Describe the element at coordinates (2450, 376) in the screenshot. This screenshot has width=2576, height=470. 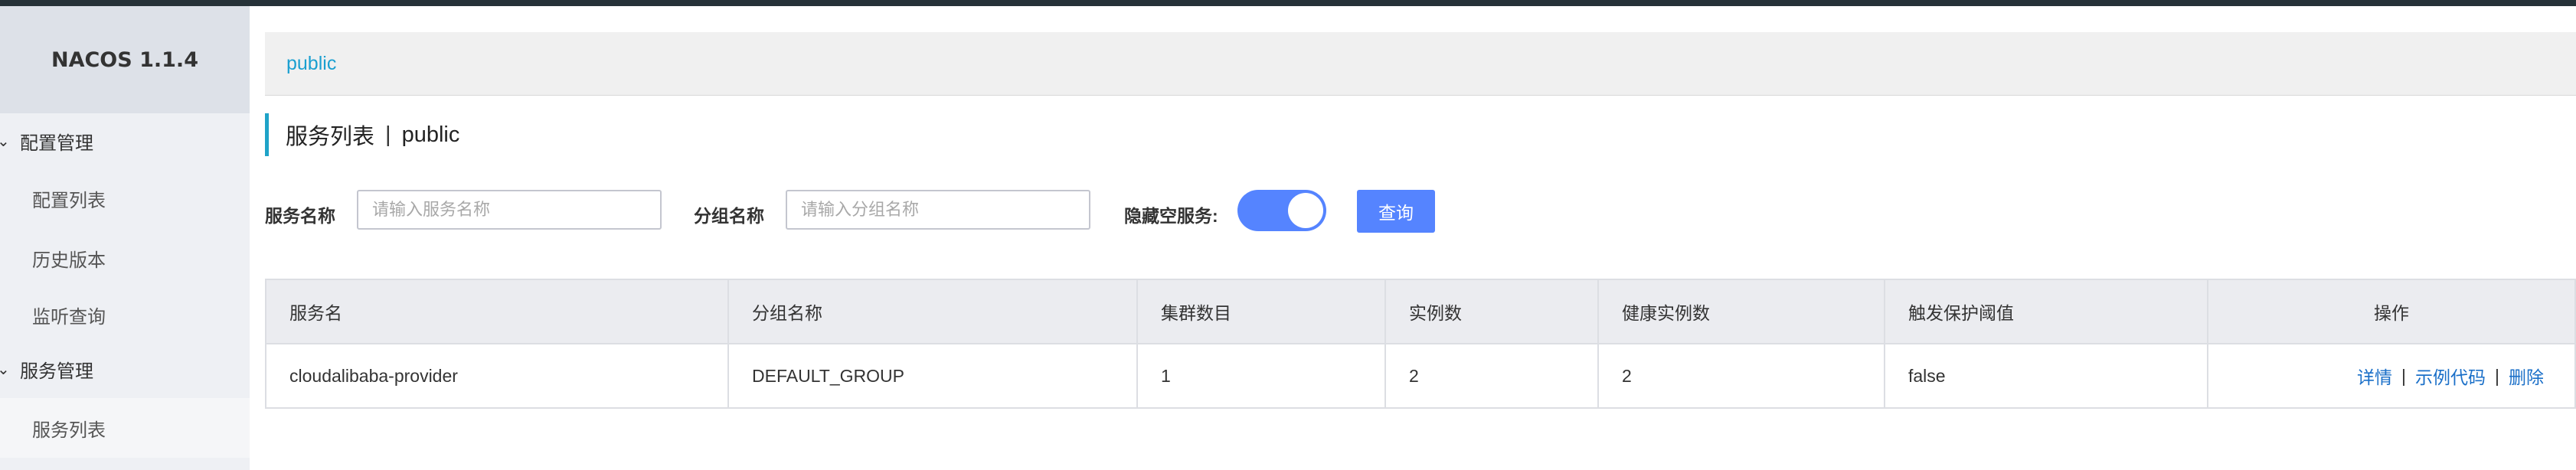
I see `sample-code-link: 示例代码` at that location.